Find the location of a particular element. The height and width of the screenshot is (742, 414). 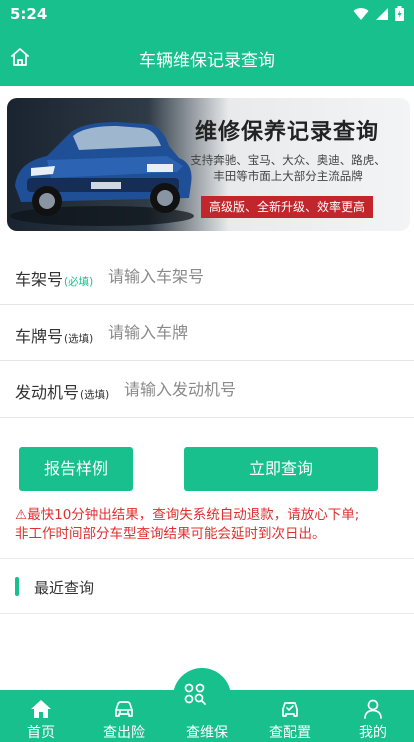

banner-title: 维修保养记录查询 is located at coordinates (286, 132).